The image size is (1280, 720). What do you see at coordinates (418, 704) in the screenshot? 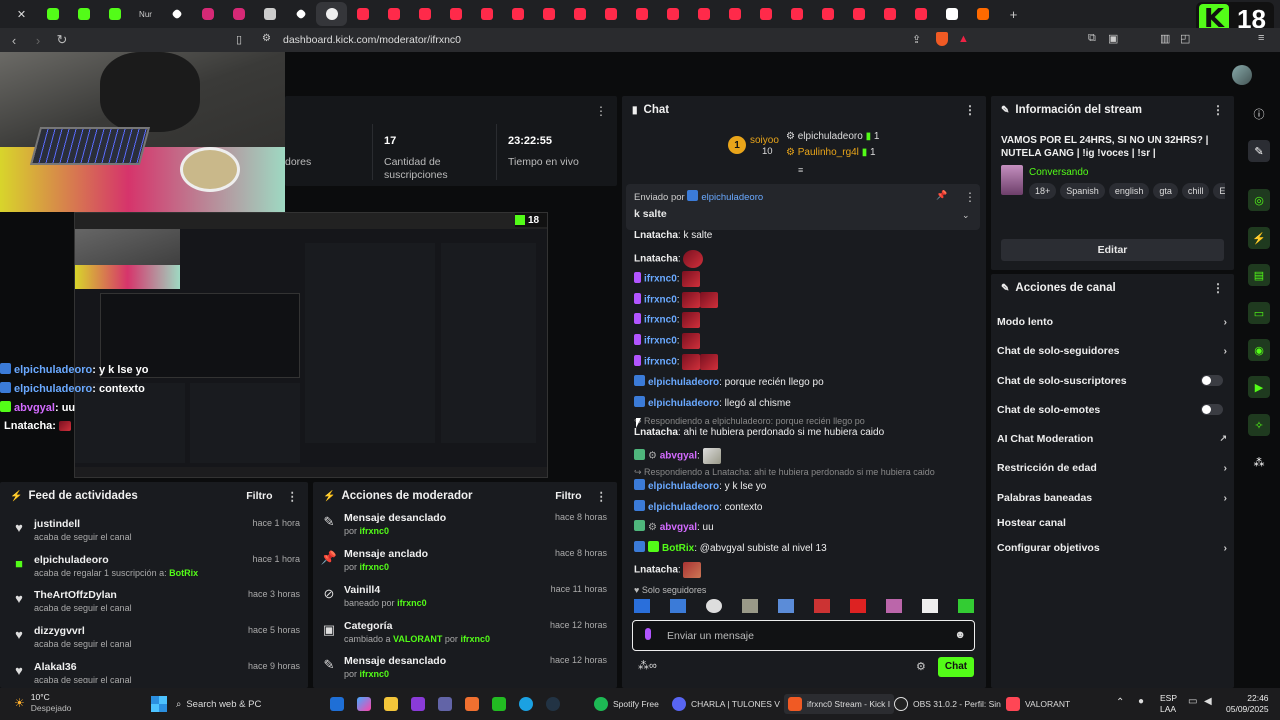
I see `visual-studio-icon` at bounding box center [418, 704].